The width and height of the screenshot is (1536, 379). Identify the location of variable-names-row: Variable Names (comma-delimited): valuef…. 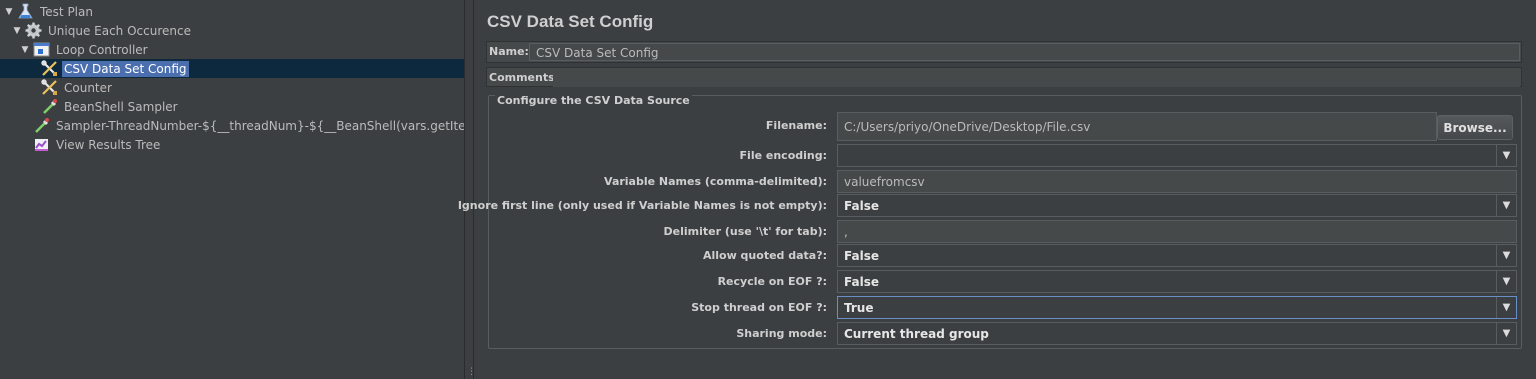
(1006, 181).